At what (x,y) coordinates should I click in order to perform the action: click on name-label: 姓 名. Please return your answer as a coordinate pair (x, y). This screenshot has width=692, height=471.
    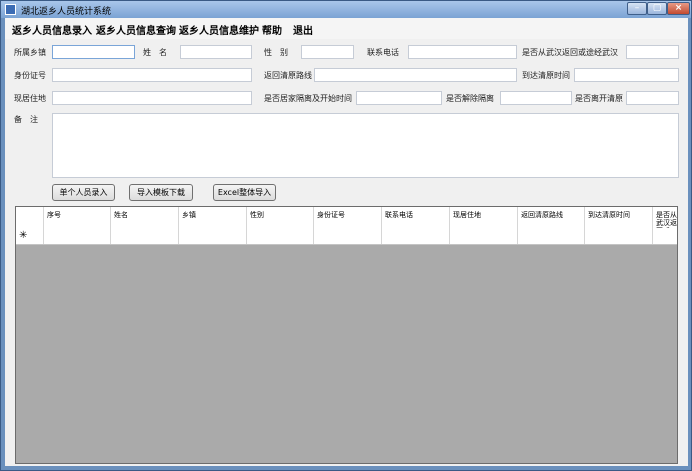
    Looking at the image, I should click on (155, 52).